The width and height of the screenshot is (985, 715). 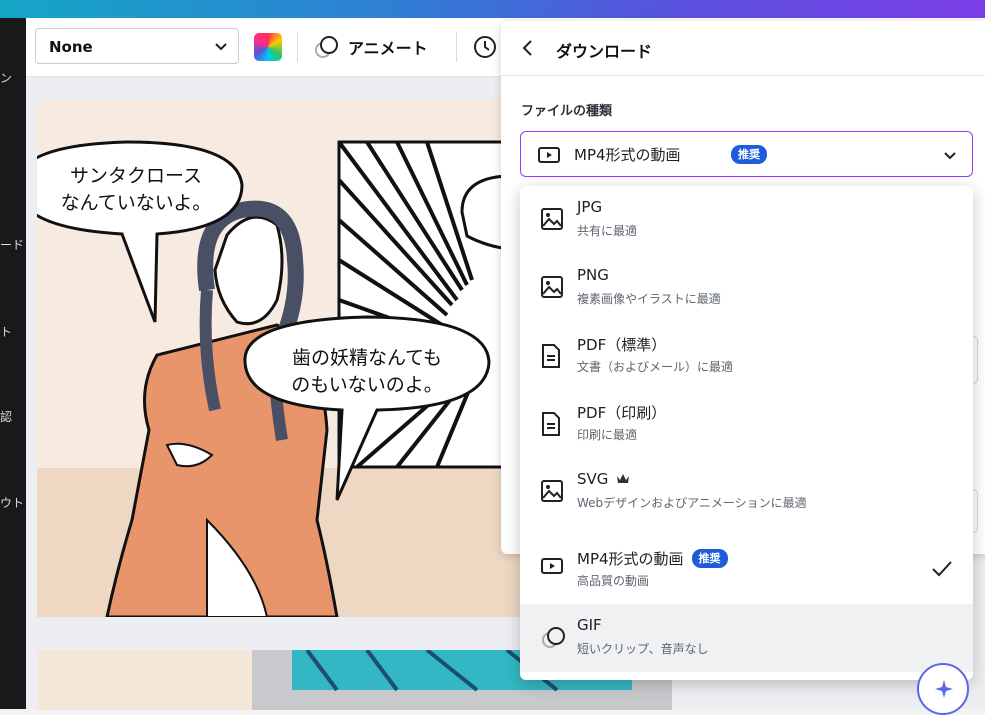 I want to click on option-gif: GIF 短いクリップ、音声なし, so click(x=746, y=638).